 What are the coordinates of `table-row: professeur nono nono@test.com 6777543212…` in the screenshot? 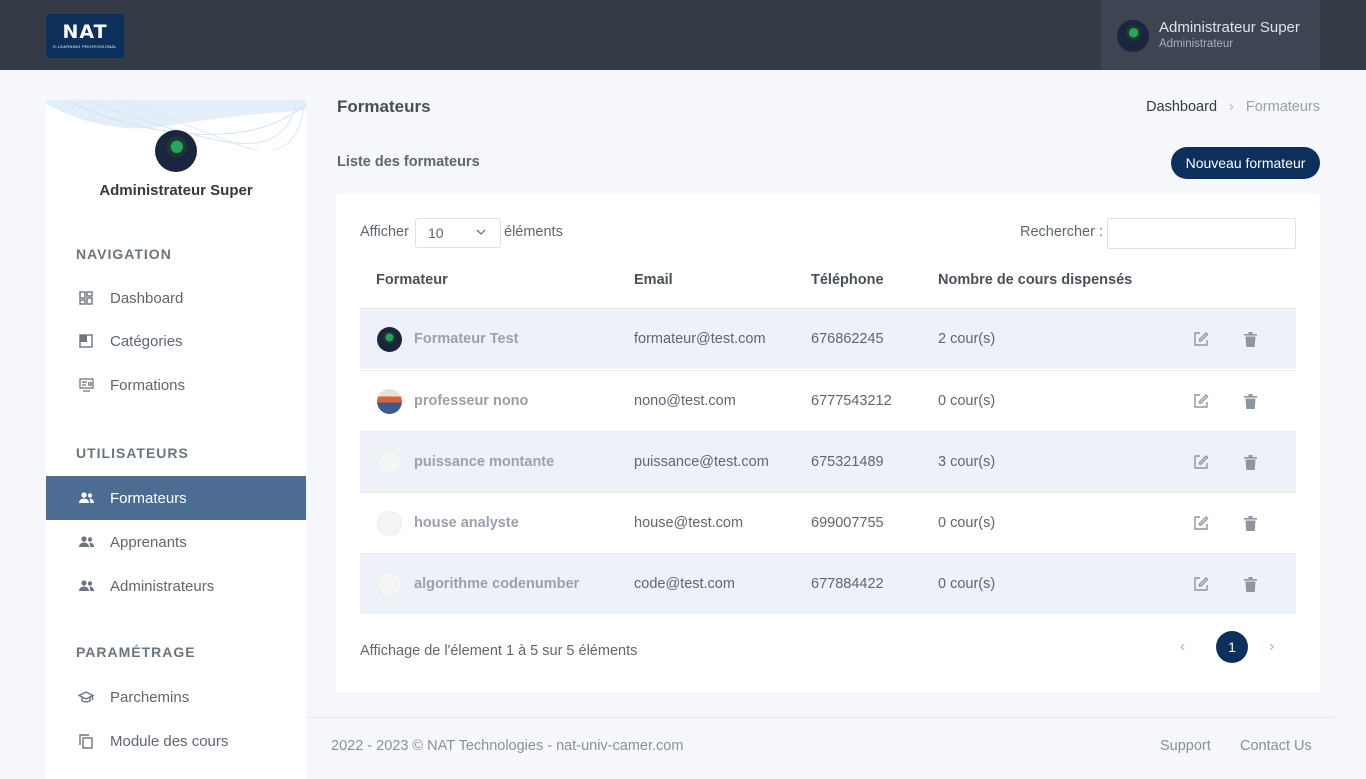 It's located at (828, 400).